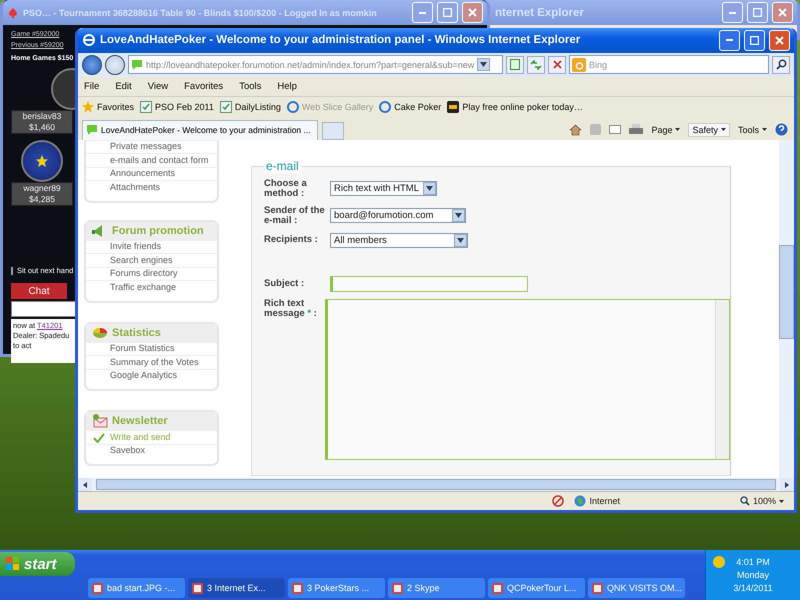 Image resolution: width=800 pixels, height=600 pixels. I want to click on sidebar-item: Forum Statistics, so click(151, 349).